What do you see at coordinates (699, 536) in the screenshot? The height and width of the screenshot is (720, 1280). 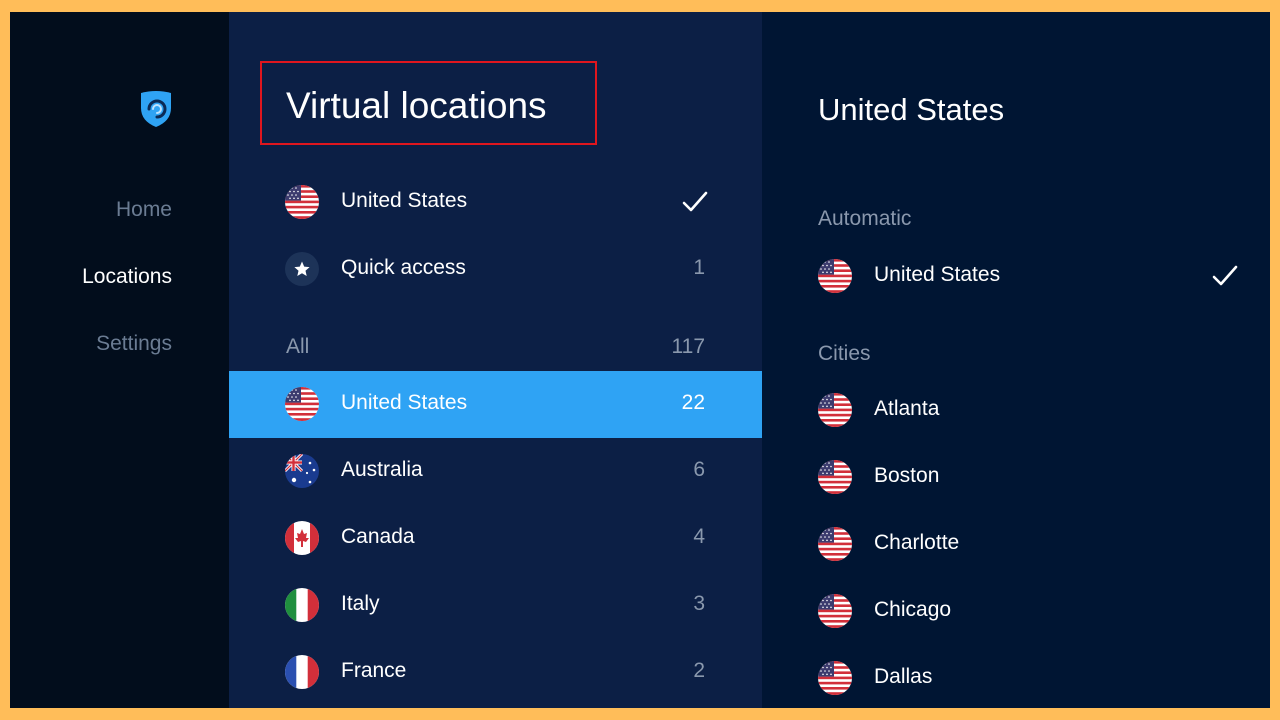 I see `country-count: 4` at bounding box center [699, 536].